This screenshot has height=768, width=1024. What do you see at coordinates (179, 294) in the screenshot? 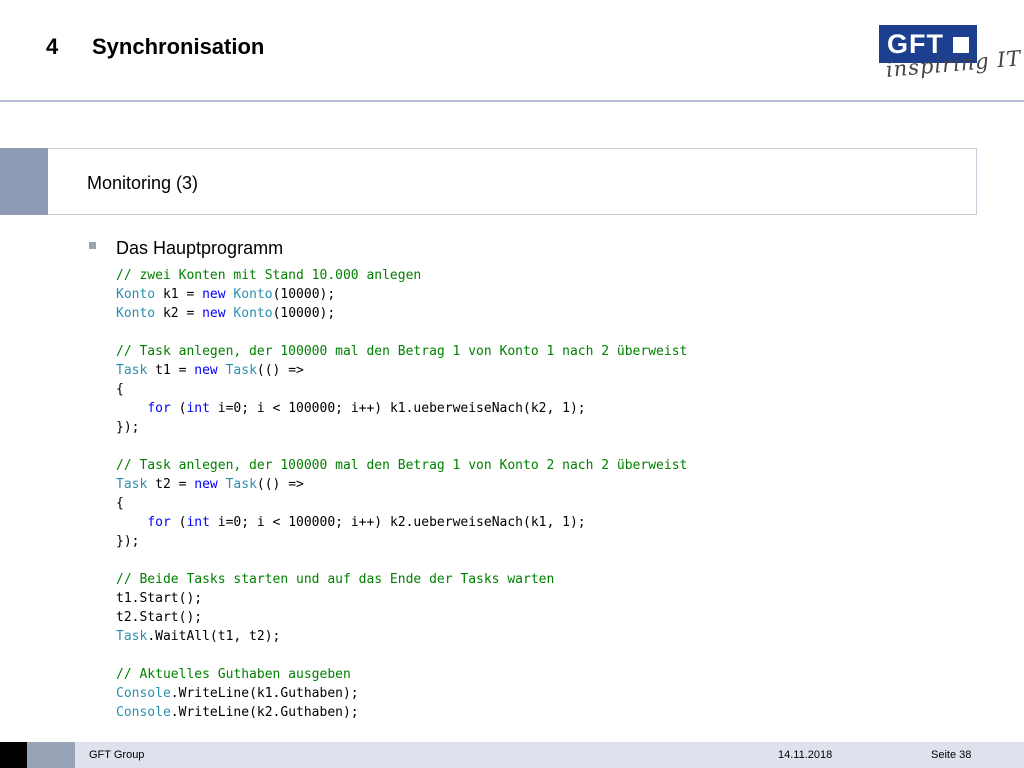
I see `code-token-plain: k1 =` at bounding box center [179, 294].